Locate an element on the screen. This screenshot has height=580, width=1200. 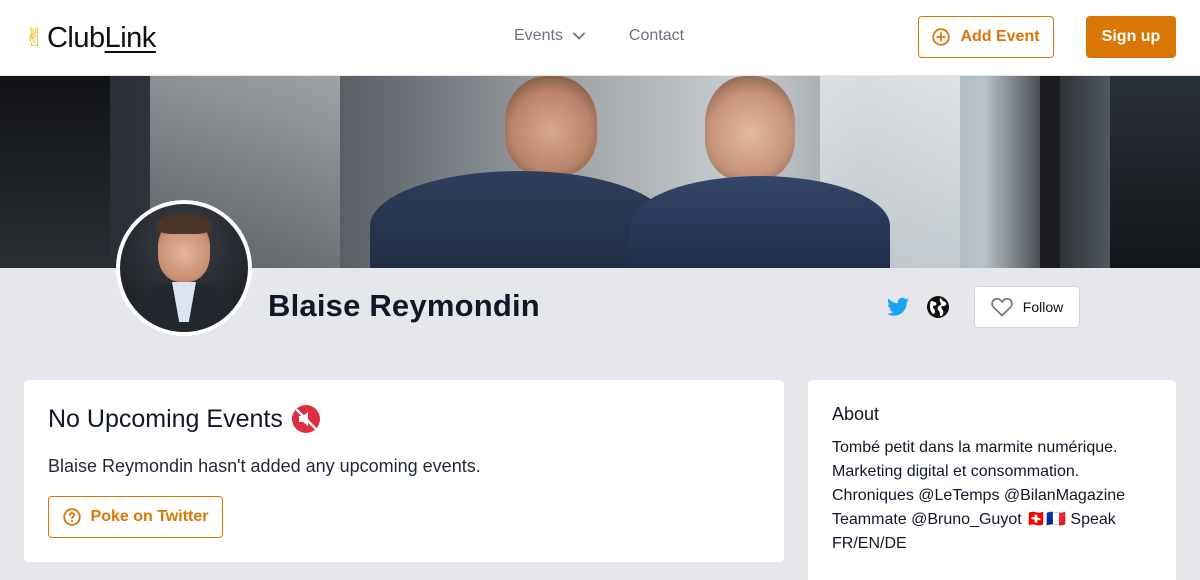
heart-icon is located at coordinates (1002, 307).